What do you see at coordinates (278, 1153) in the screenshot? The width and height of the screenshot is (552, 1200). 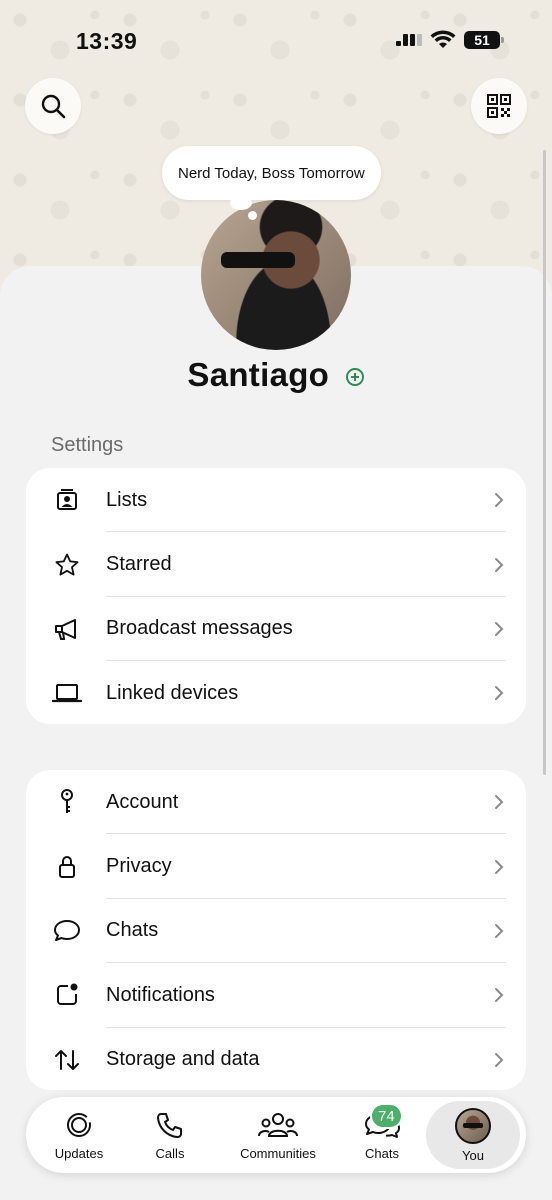 I see `tab-label: Communities` at bounding box center [278, 1153].